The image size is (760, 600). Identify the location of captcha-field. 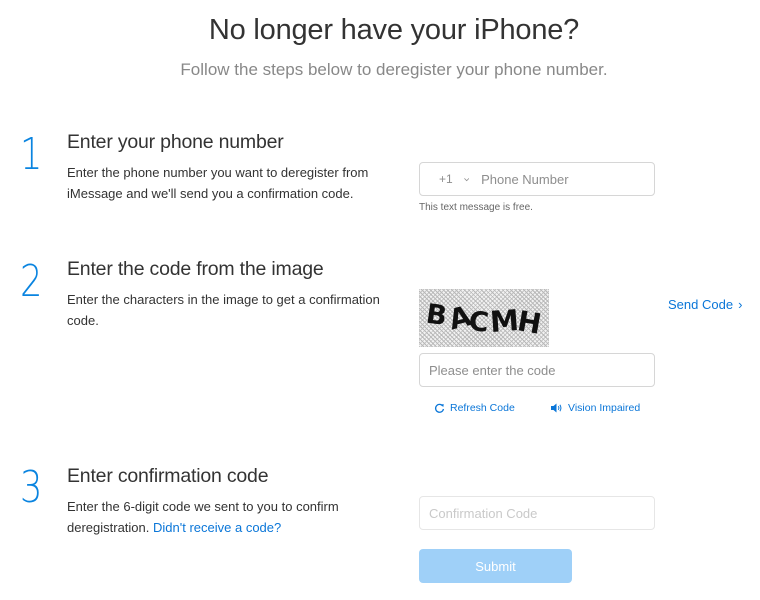
(537, 370).